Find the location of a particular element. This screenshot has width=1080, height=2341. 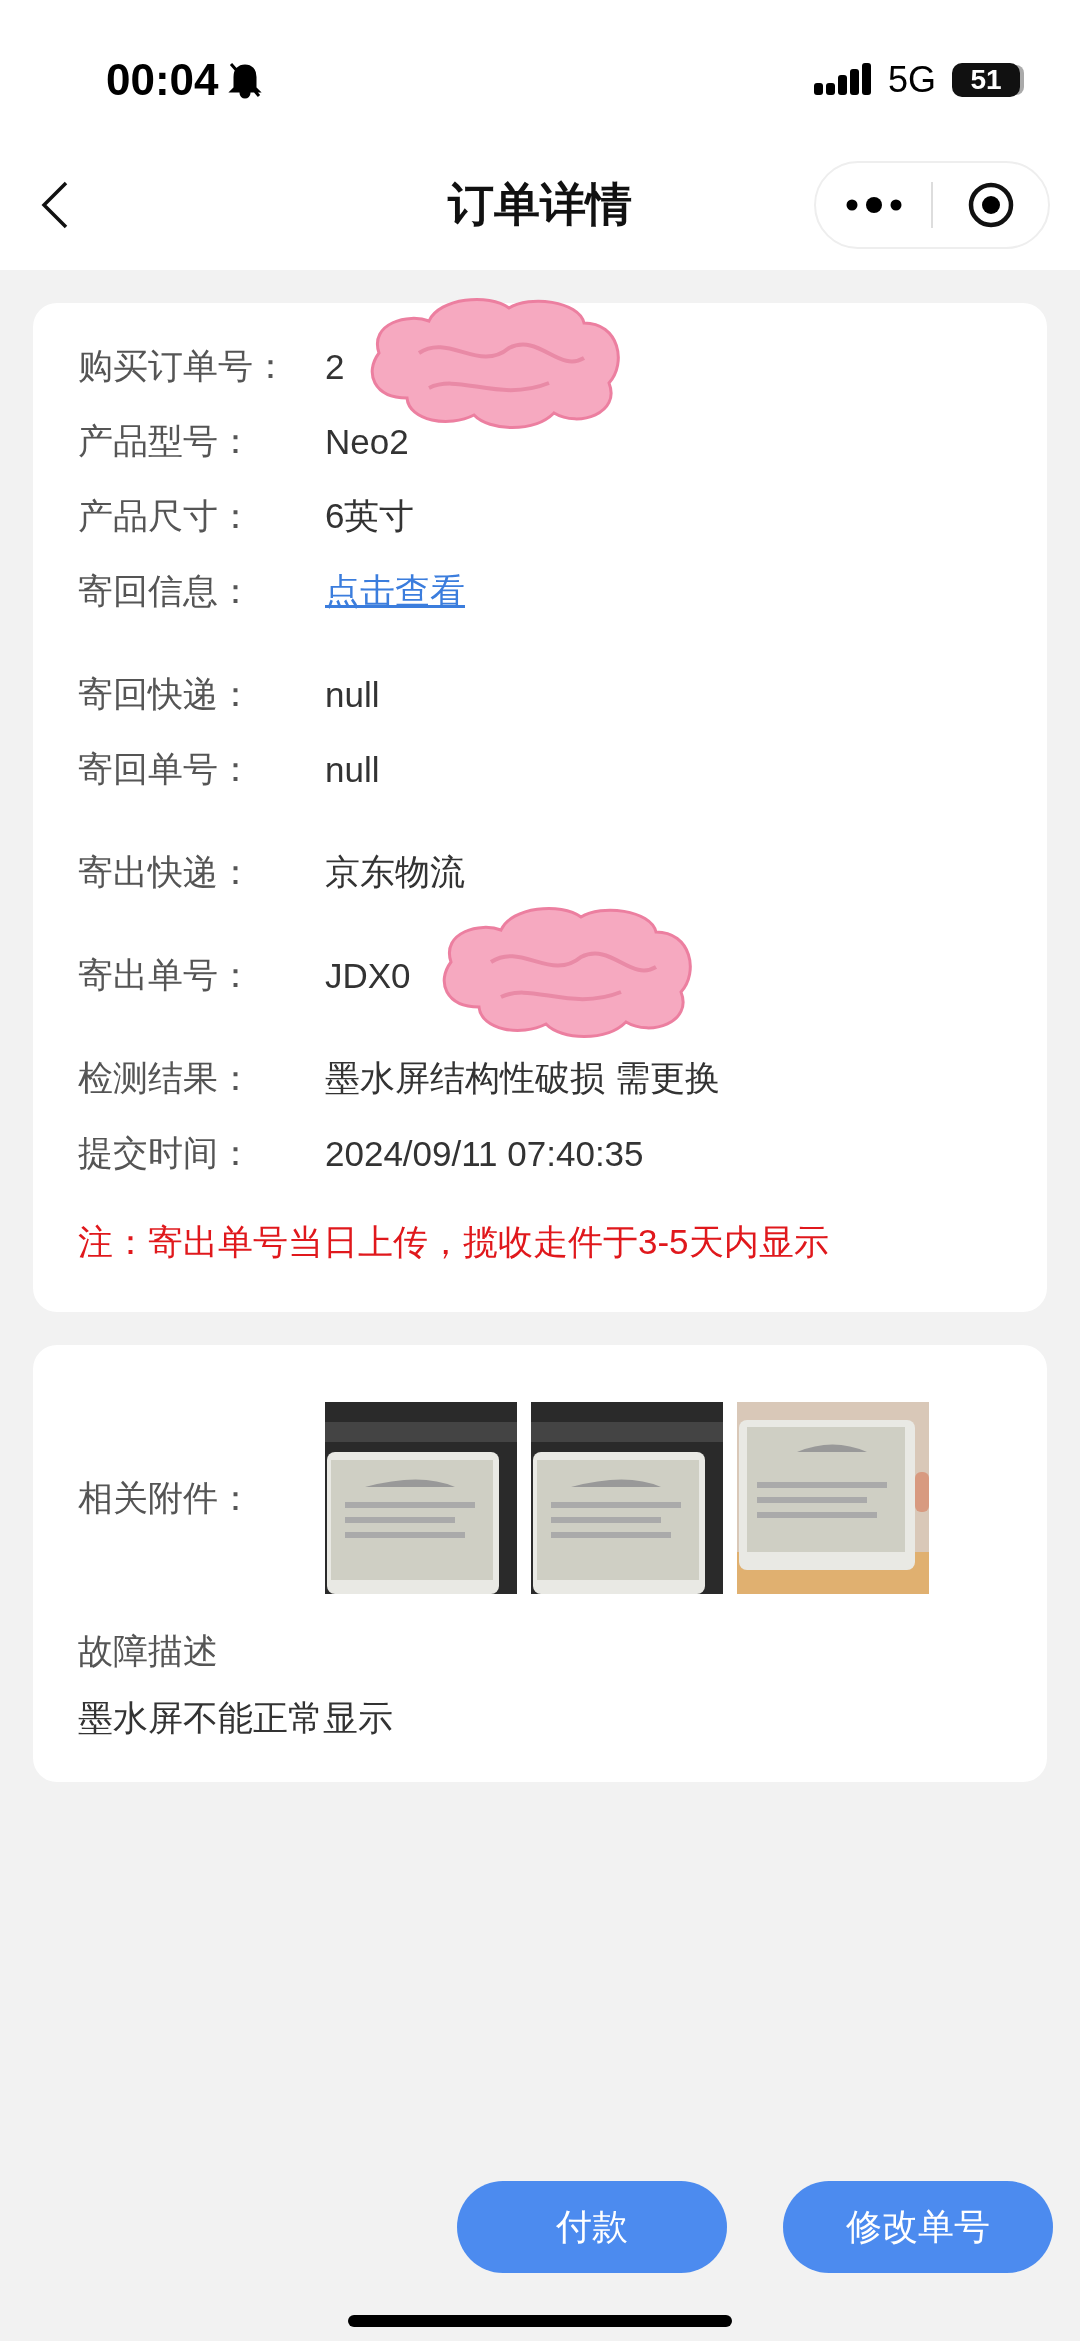

signal-icon is located at coordinates (842, 80).